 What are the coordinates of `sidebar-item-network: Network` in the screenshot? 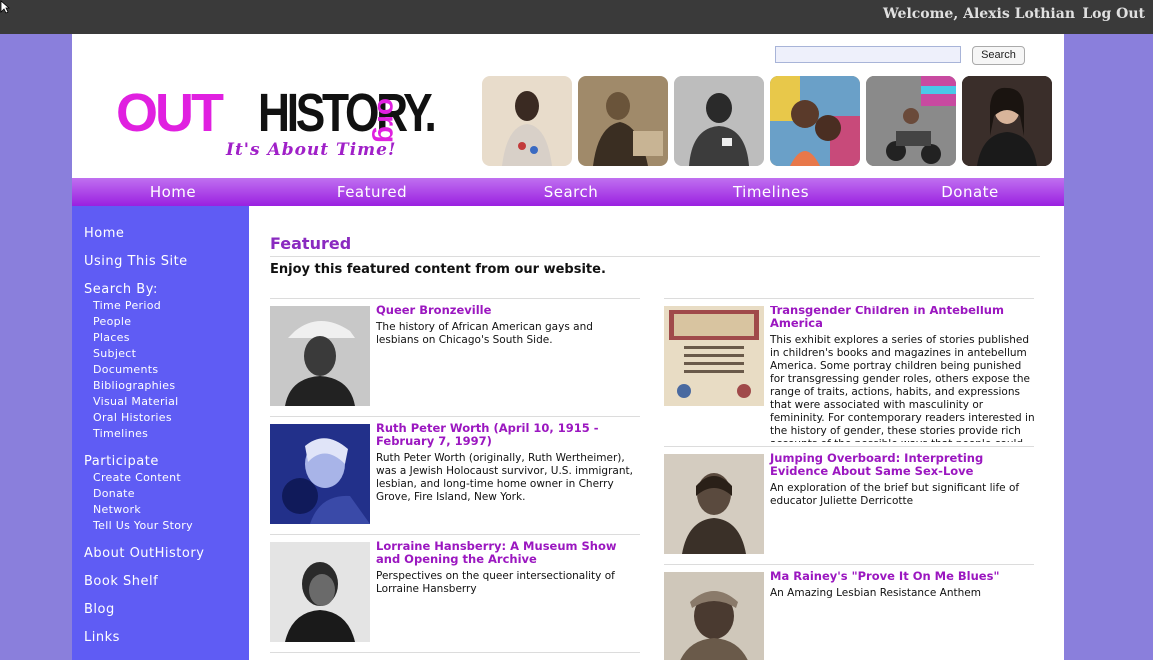 It's located at (117, 509).